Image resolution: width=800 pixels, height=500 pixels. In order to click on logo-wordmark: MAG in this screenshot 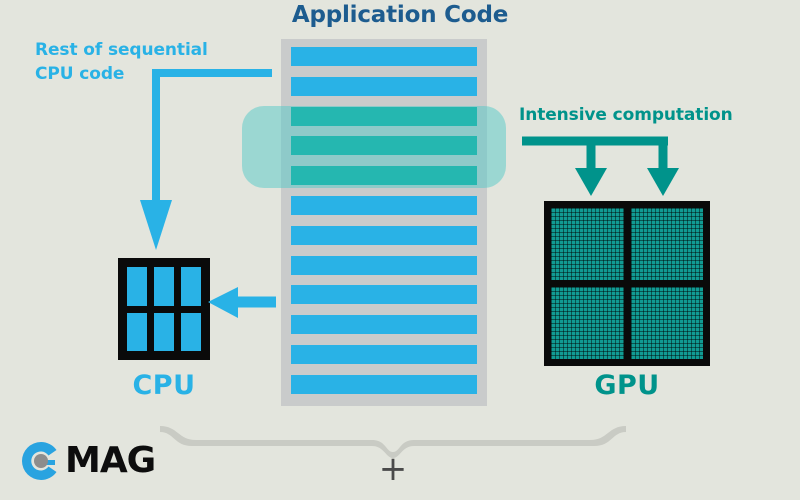, I will do `click(110, 460)`.